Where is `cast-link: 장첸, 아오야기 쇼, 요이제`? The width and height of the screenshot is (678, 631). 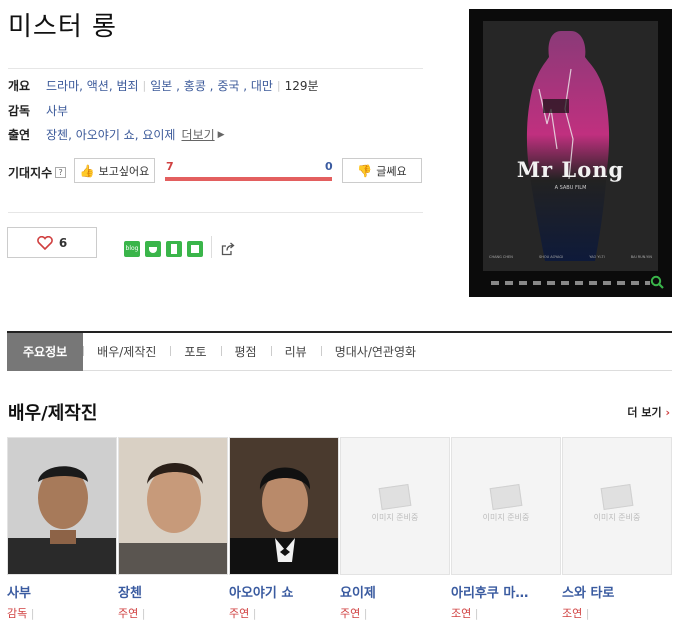
cast-link: 장첸, 아오야기 쇼, 요이제 is located at coordinates (110, 134).